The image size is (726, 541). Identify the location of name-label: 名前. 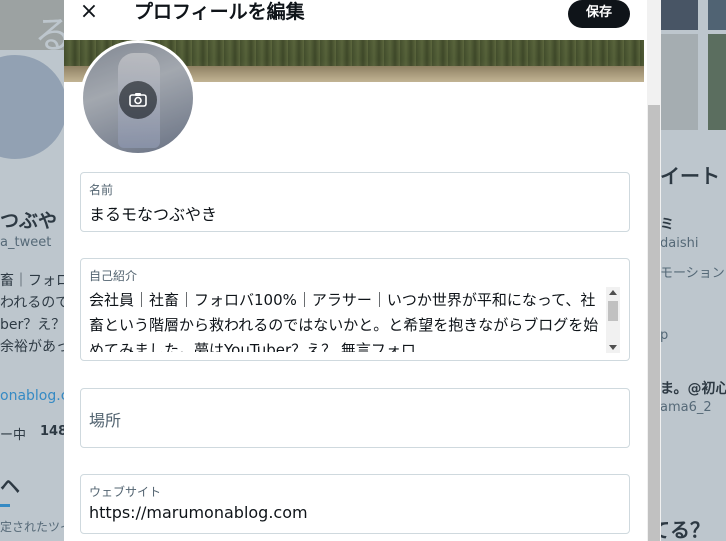
(101, 190).